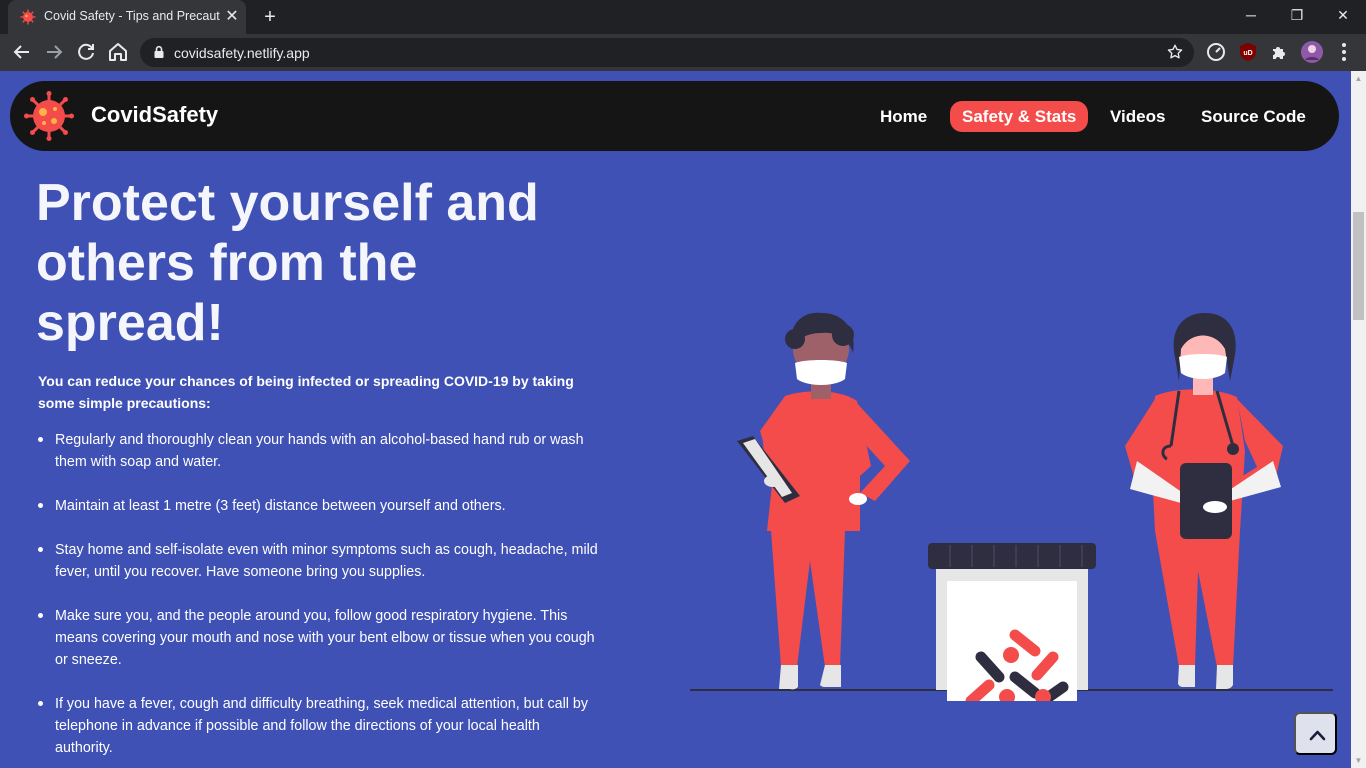 This screenshot has height=768, width=1366. What do you see at coordinates (22, 52) in the screenshot?
I see `arrow-left-icon` at bounding box center [22, 52].